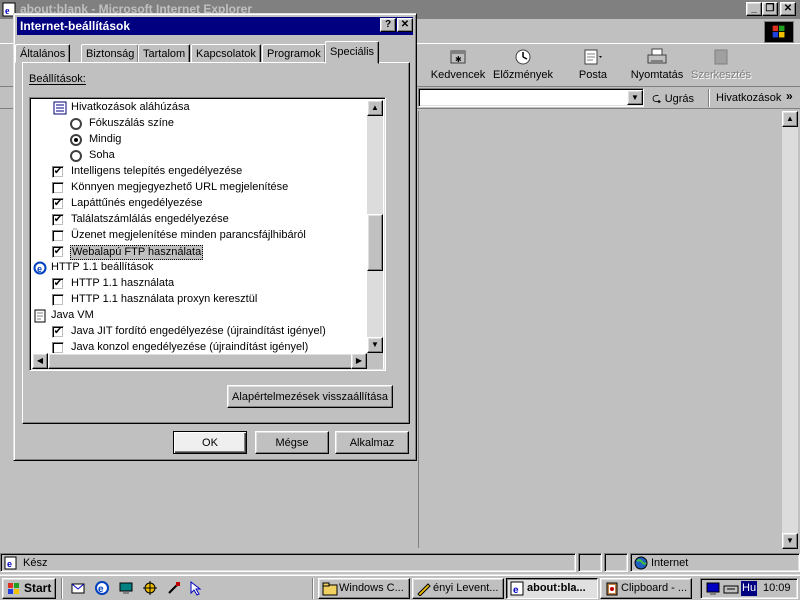 The image size is (800, 600). I want to click on mail-label: Posta, so click(593, 75).